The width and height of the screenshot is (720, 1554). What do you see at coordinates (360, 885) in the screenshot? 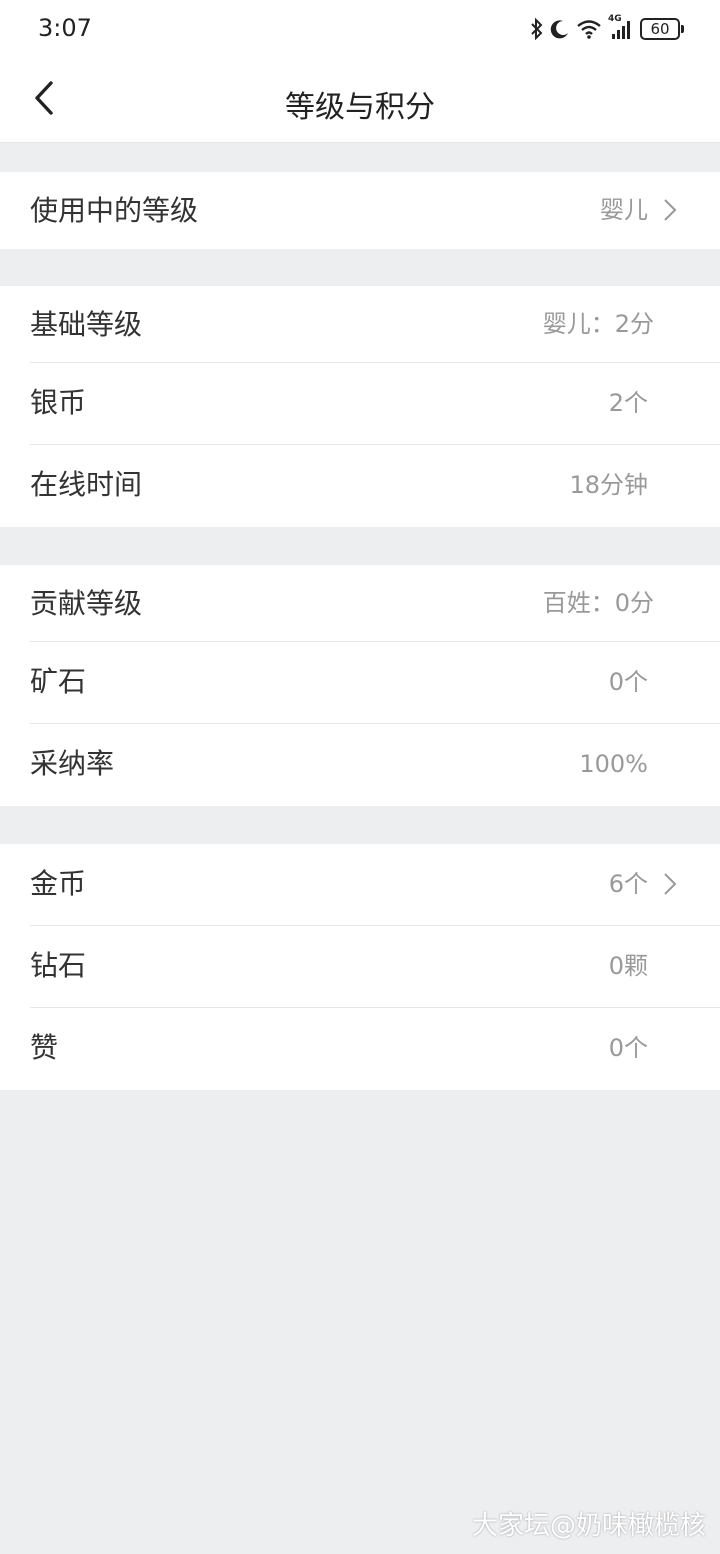
I see `row-gold-coins: 金币 6个` at bounding box center [360, 885].